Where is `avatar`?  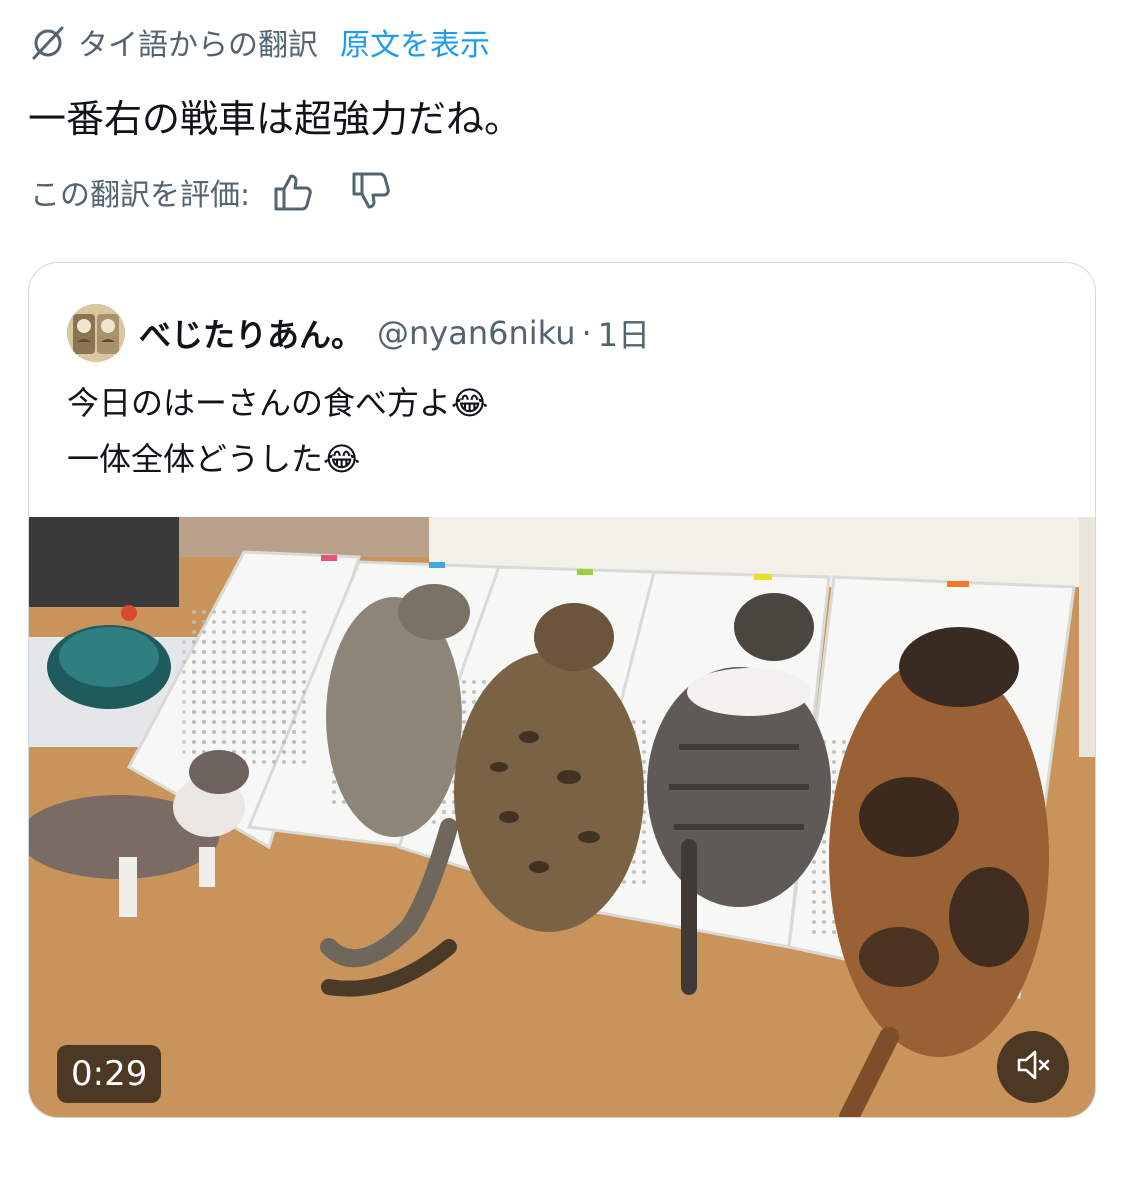 avatar is located at coordinates (96, 333).